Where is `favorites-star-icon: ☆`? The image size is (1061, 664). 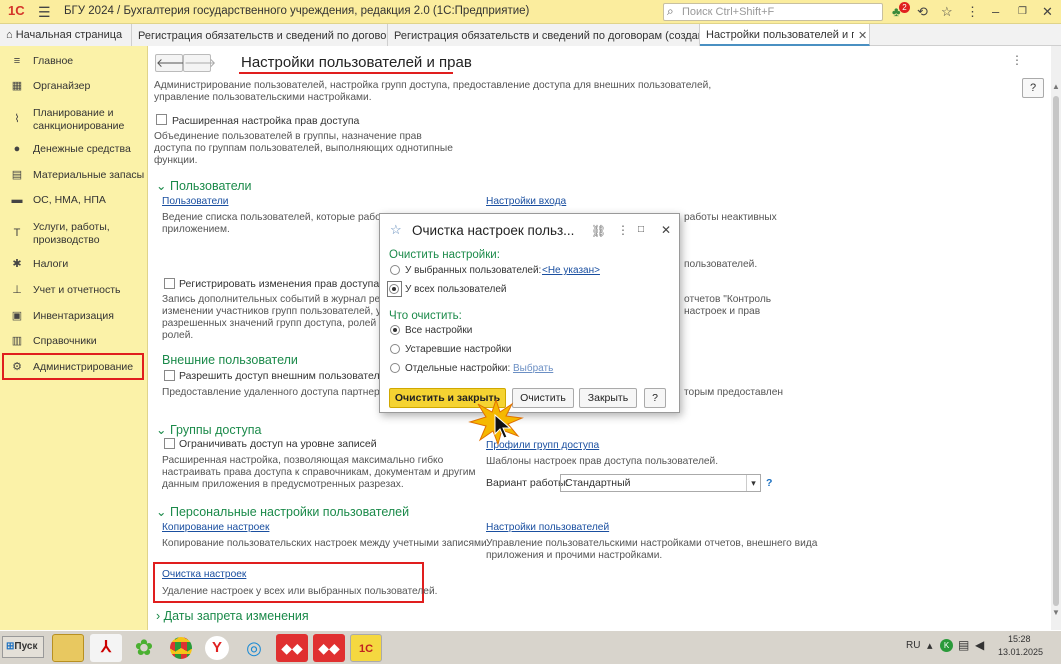
favorites-star-icon: ☆ is located at coordinates (947, 12).